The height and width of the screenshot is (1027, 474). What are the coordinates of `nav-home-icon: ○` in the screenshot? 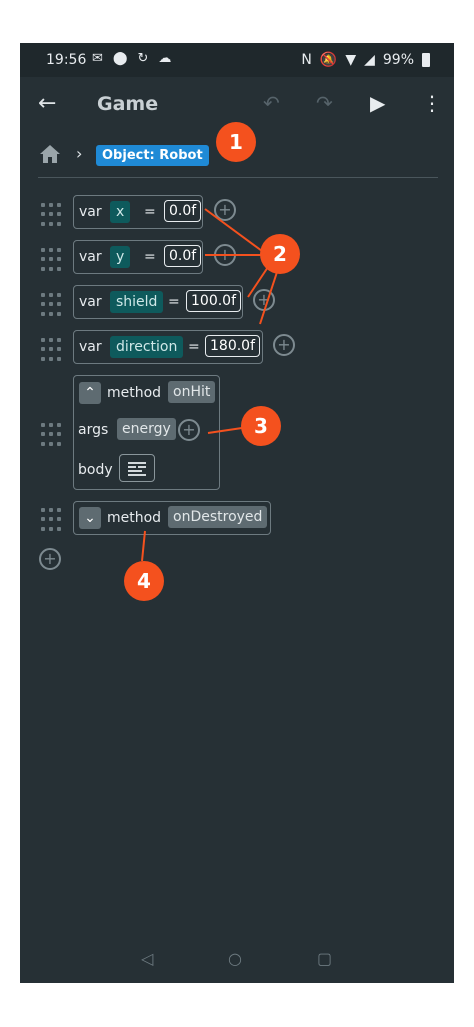 It's located at (235, 958).